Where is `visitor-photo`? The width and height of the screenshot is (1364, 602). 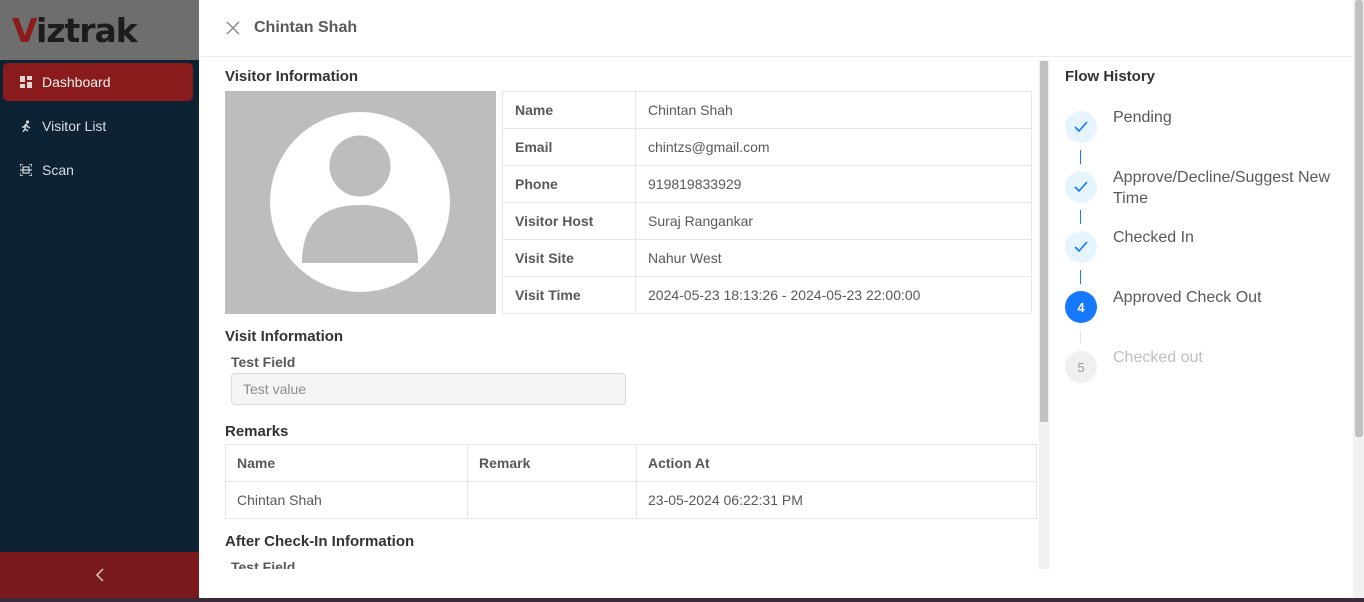 visitor-photo is located at coordinates (360, 202).